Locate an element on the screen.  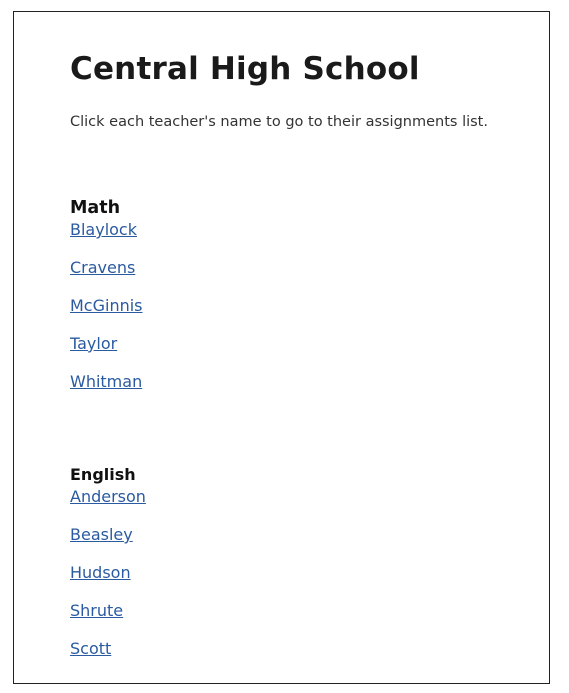
list-item: Whitman is located at coordinates (299, 390).